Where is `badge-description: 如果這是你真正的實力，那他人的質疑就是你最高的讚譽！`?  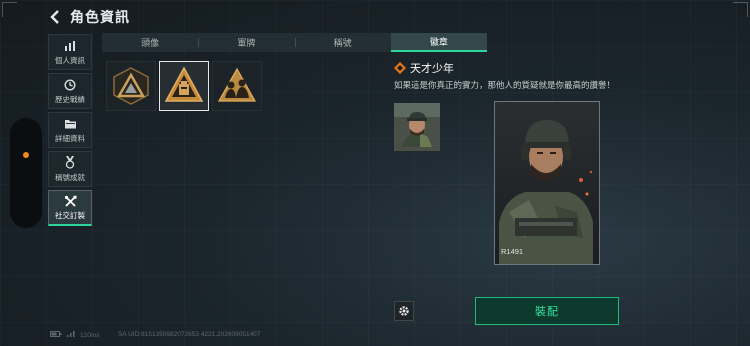
badge-description: 如果這是你真正的實力，那他人的質疑就是你最高的讚譽！ is located at coordinates (505, 85).